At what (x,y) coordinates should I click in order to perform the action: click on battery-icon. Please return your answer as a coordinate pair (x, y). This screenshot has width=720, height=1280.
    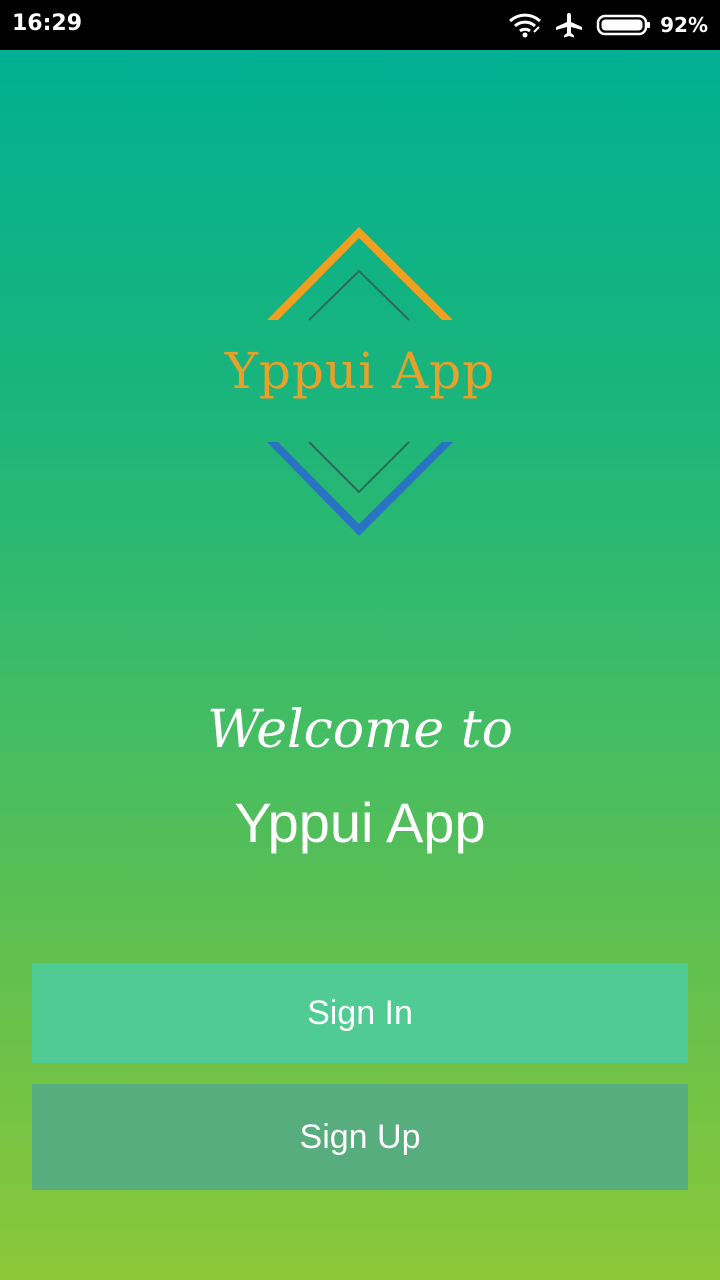
    Looking at the image, I should click on (623, 25).